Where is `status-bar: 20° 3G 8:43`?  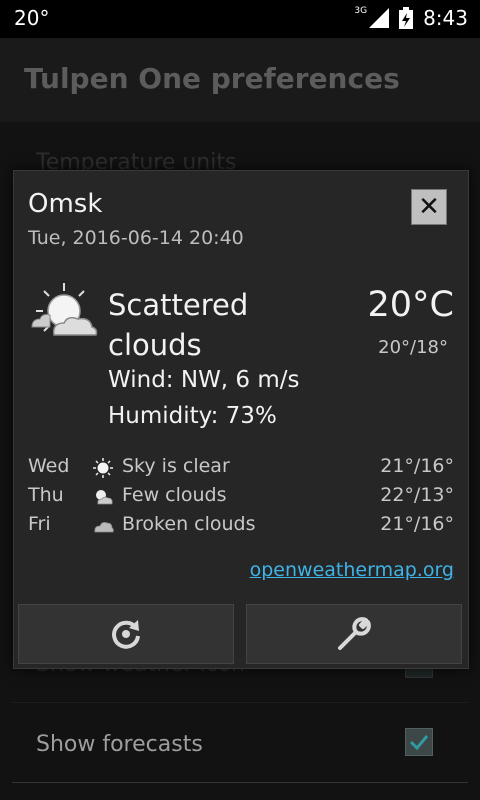
status-bar: 20° 3G 8:43 is located at coordinates (240, 19).